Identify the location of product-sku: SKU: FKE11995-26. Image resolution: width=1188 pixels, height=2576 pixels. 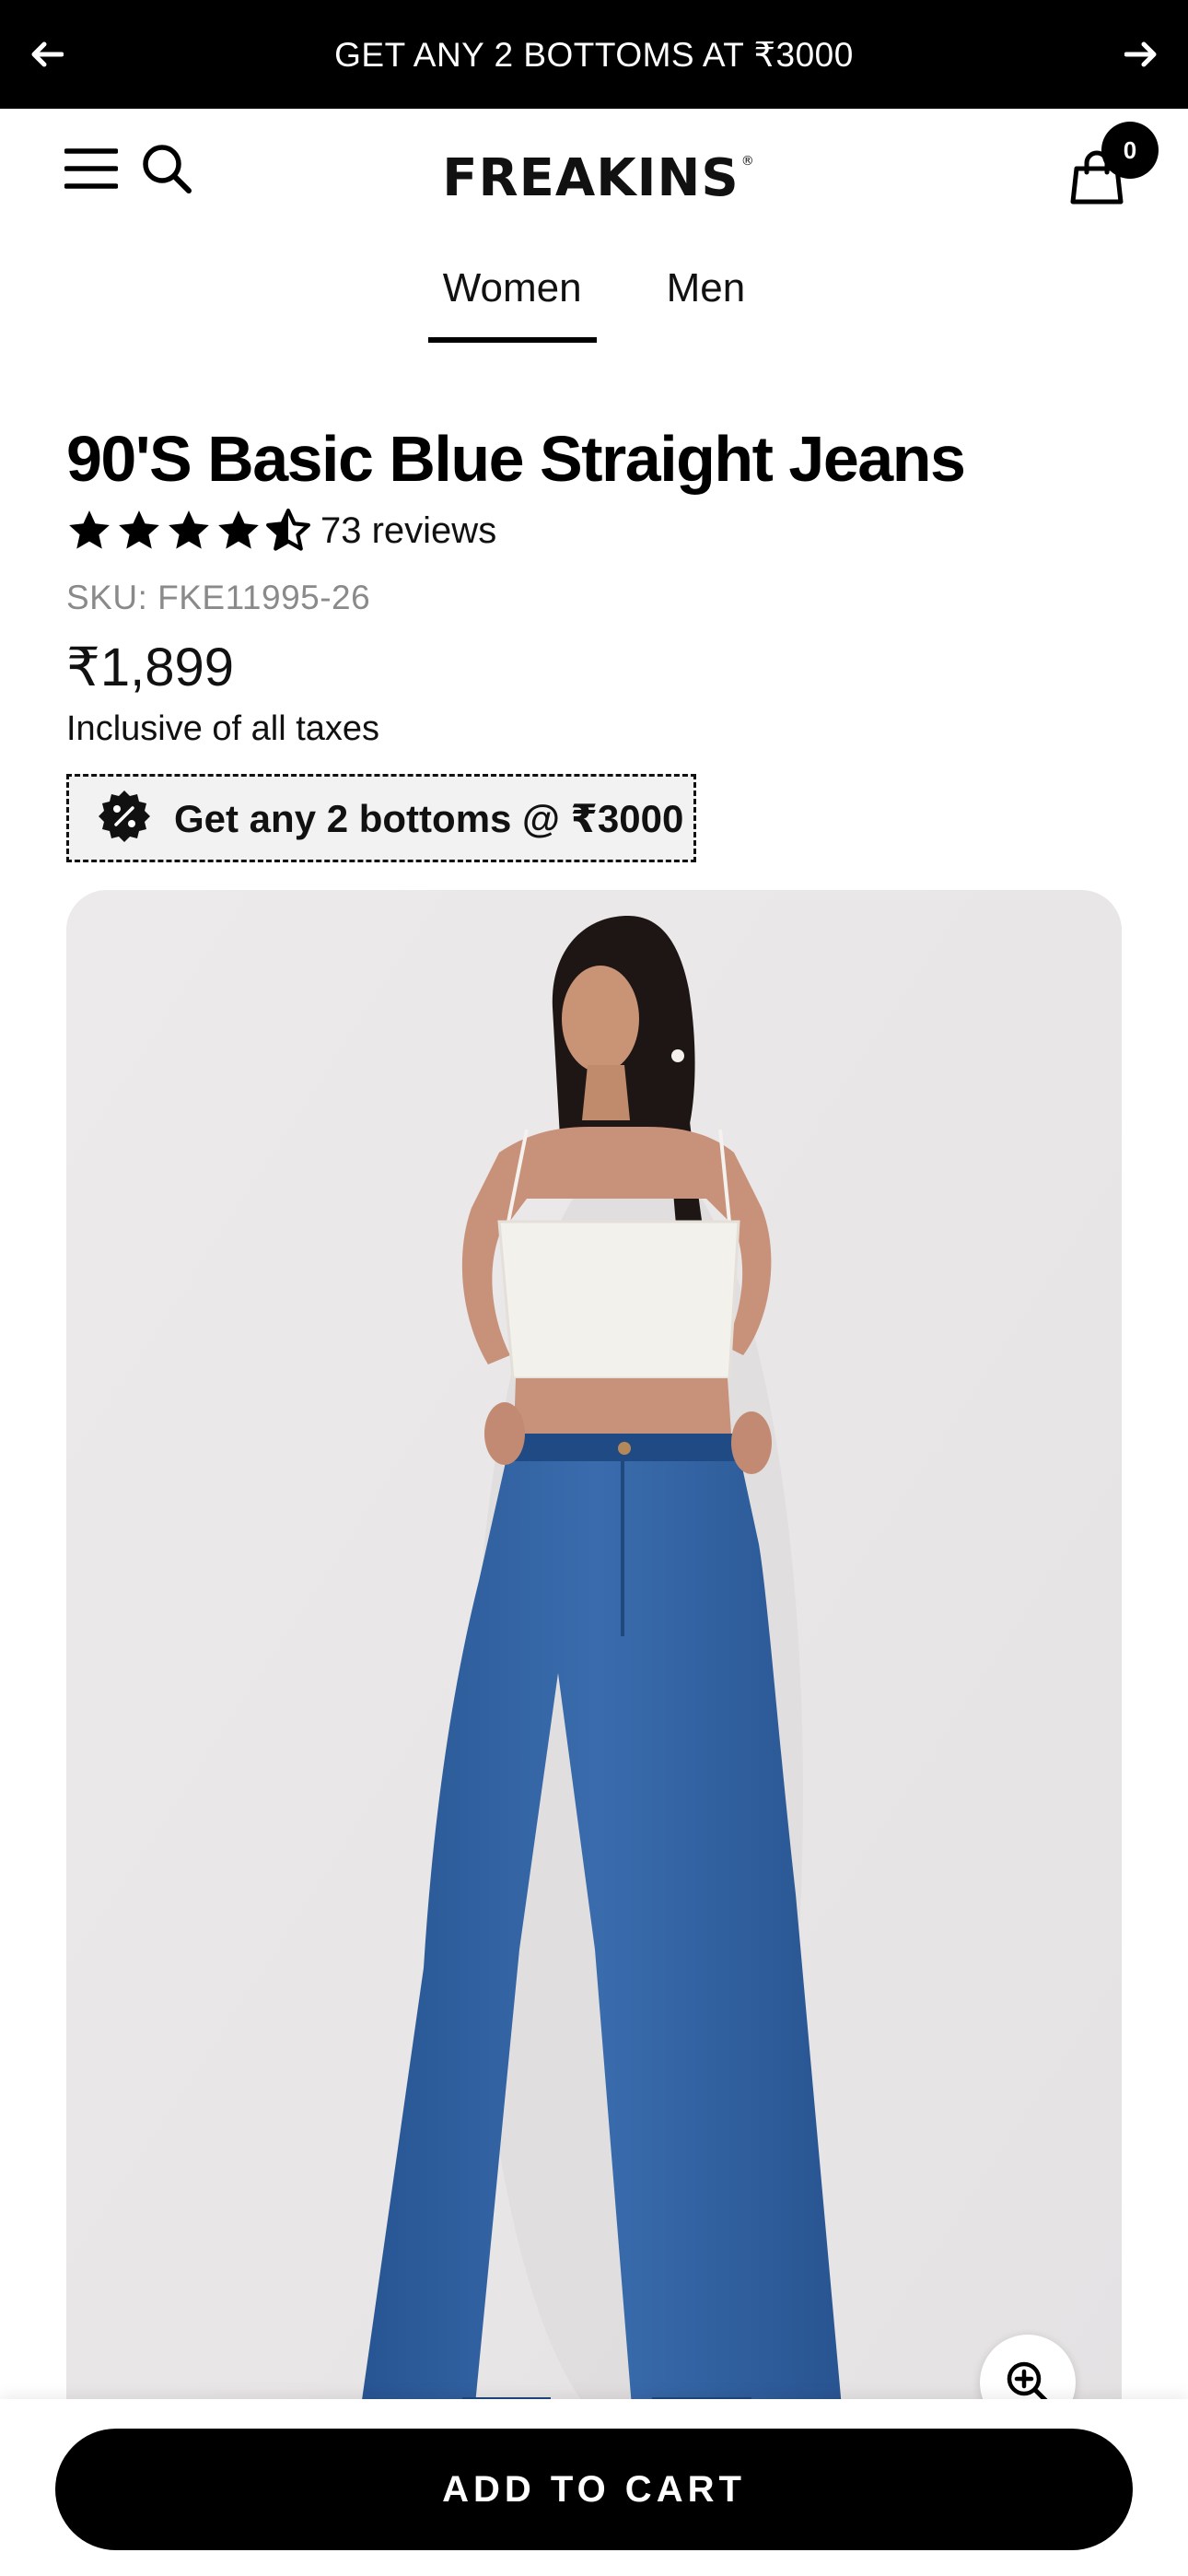
(218, 597).